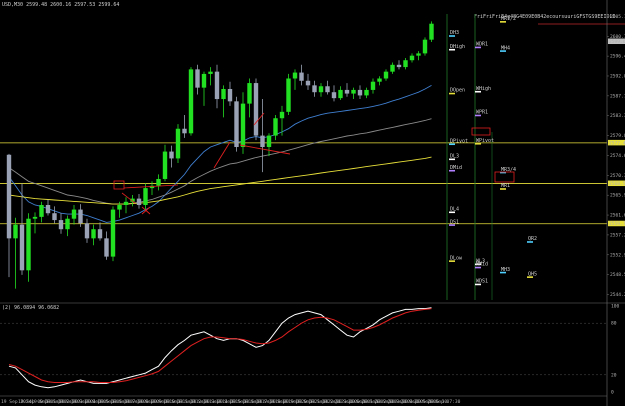  I want to click on price-highlight-label: 2559.7, so click(617, 224).